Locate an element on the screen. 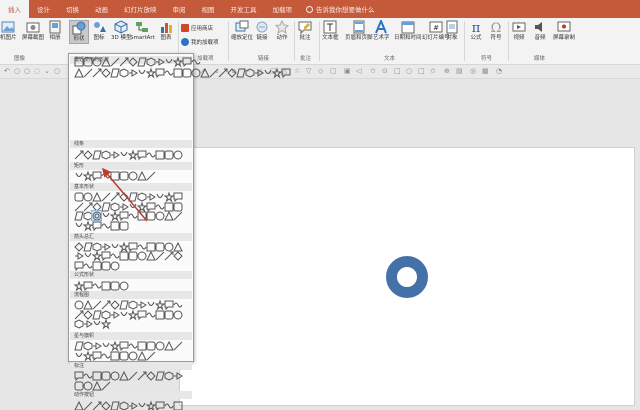 The image size is (640, 410). screen-recording-button: 屏幕录制 is located at coordinates (564, 31).